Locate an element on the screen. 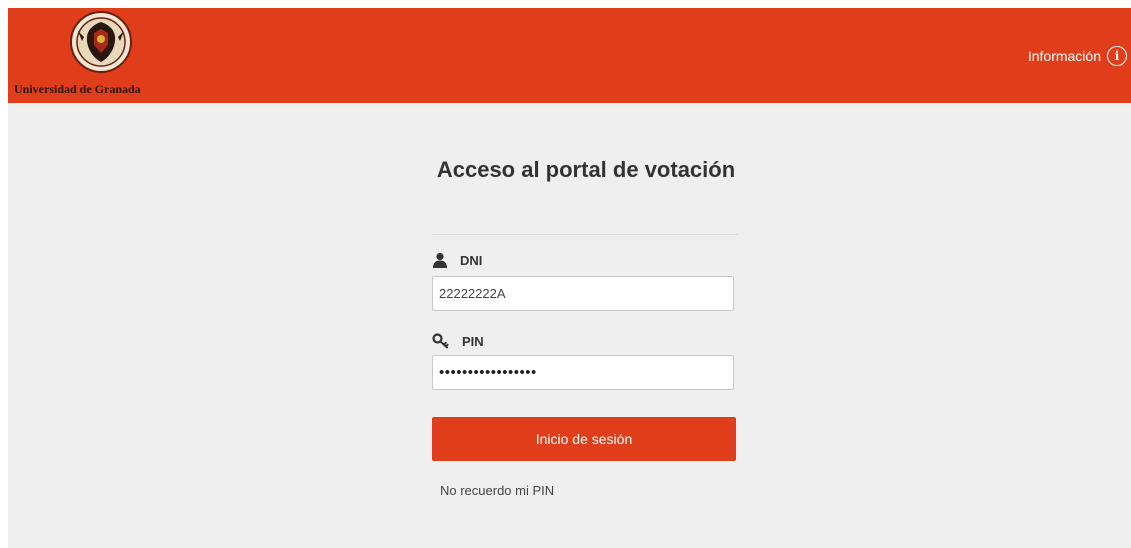  university-seal-logo is located at coordinates (101, 42).